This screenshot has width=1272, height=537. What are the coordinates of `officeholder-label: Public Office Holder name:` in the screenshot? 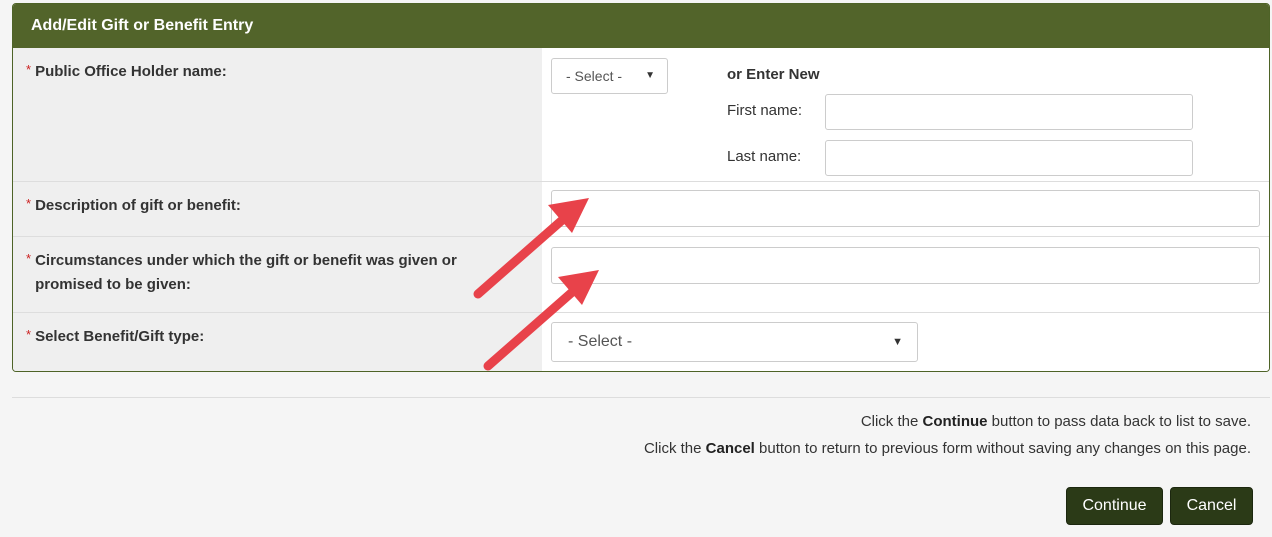 It's located at (131, 71).